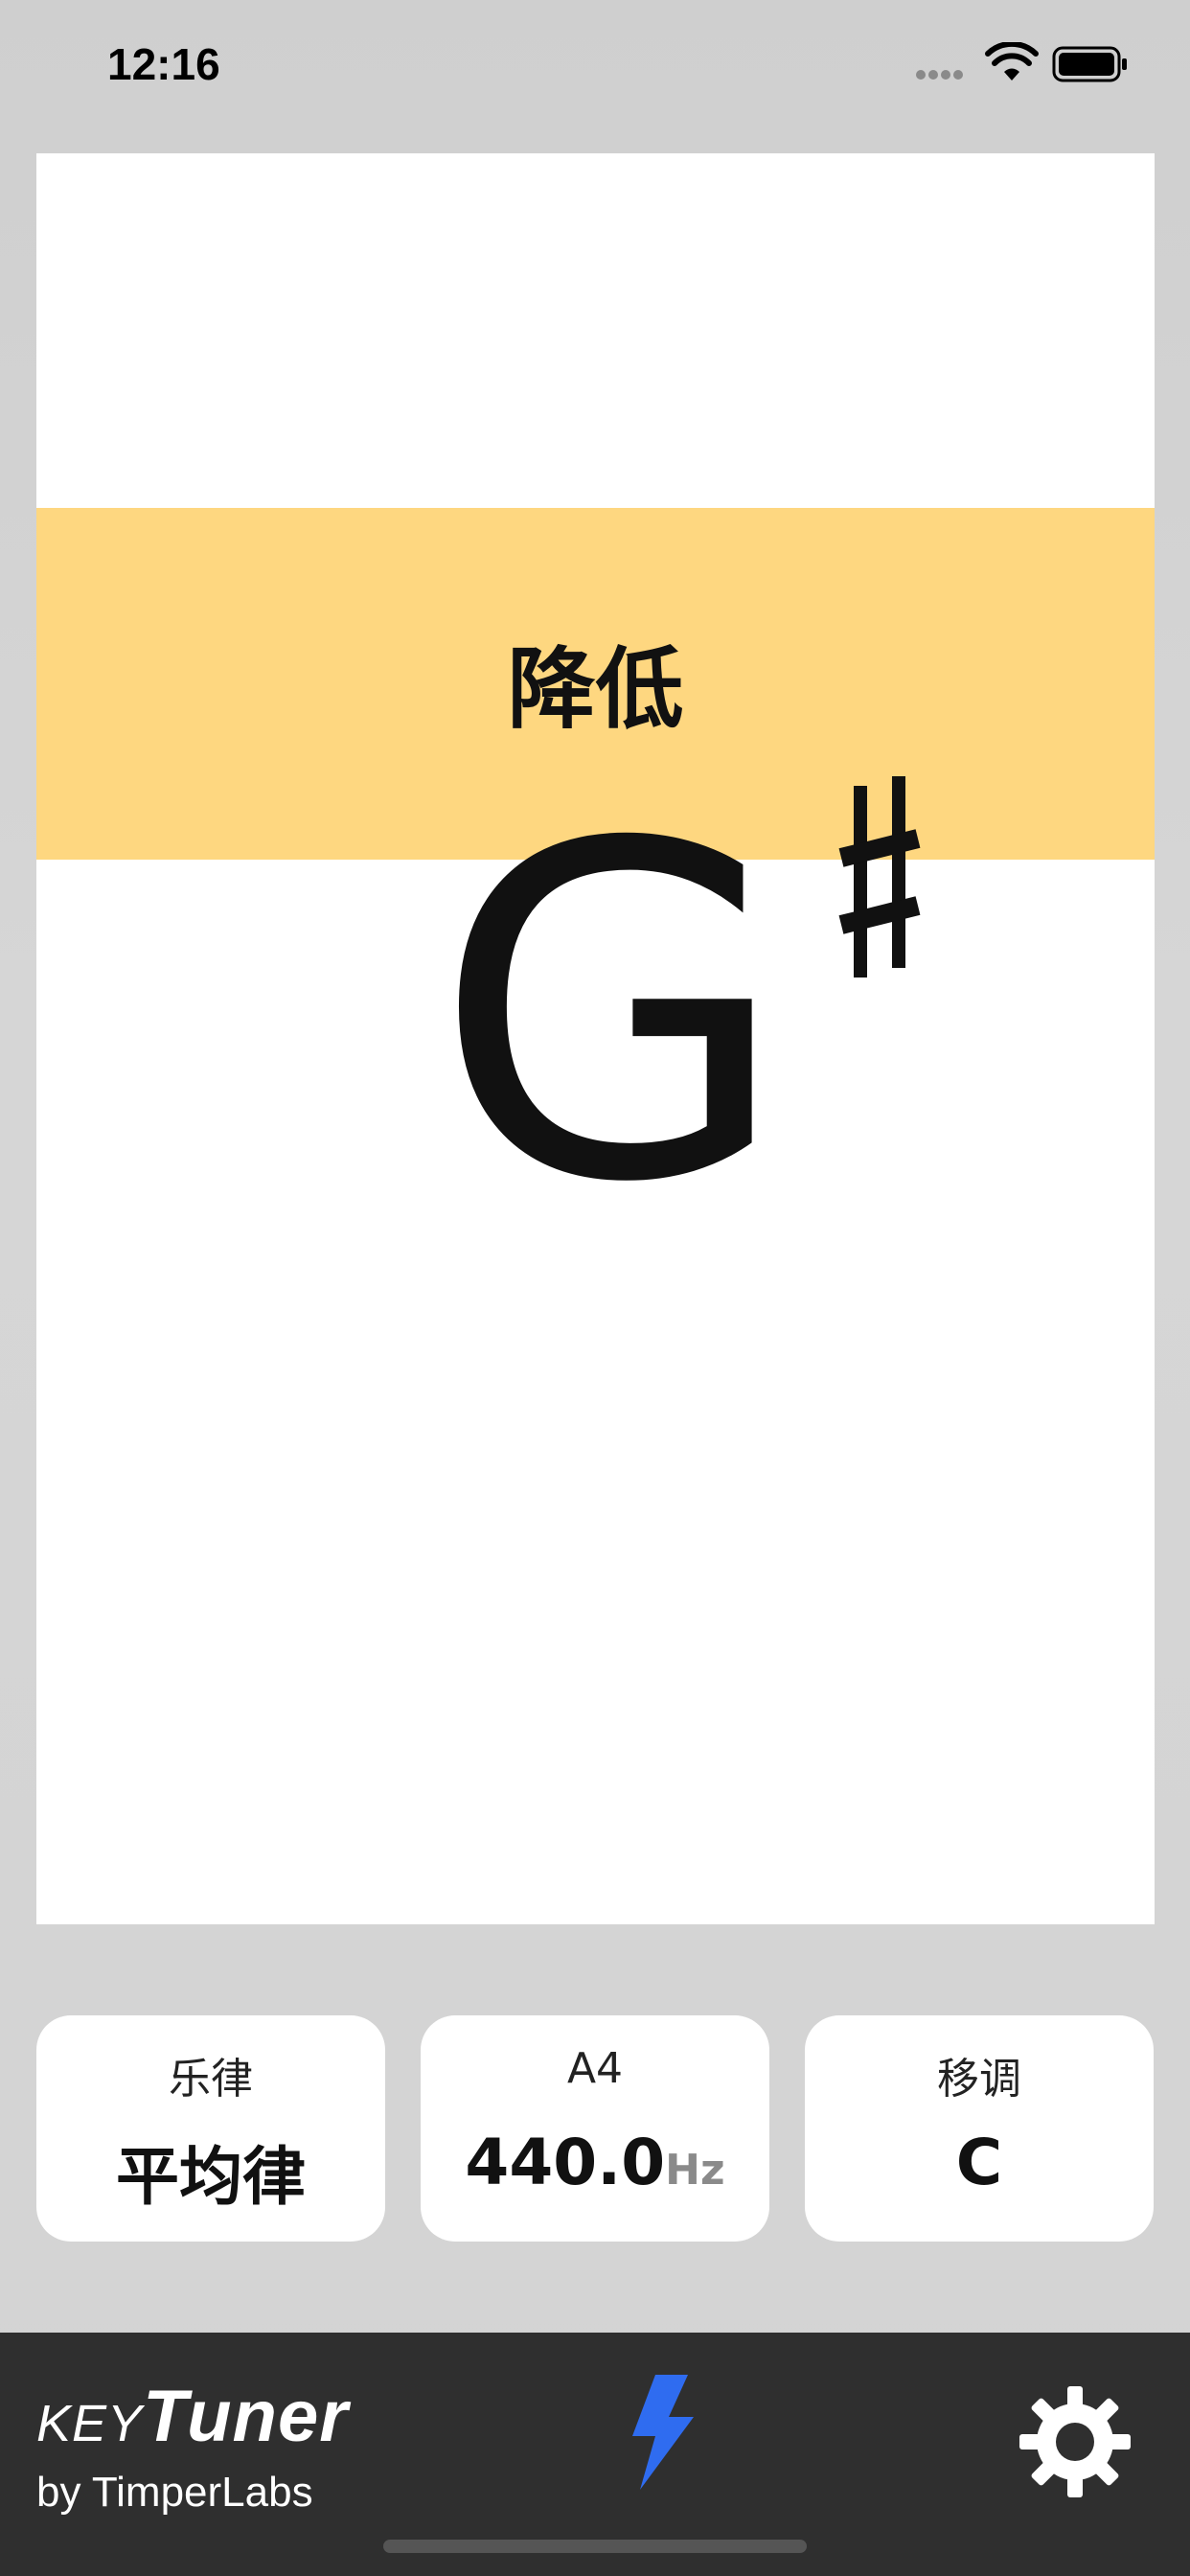  Describe the element at coordinates (595, 689) in the screenshot. I see `tuning-direction-label: 降低` at that location.